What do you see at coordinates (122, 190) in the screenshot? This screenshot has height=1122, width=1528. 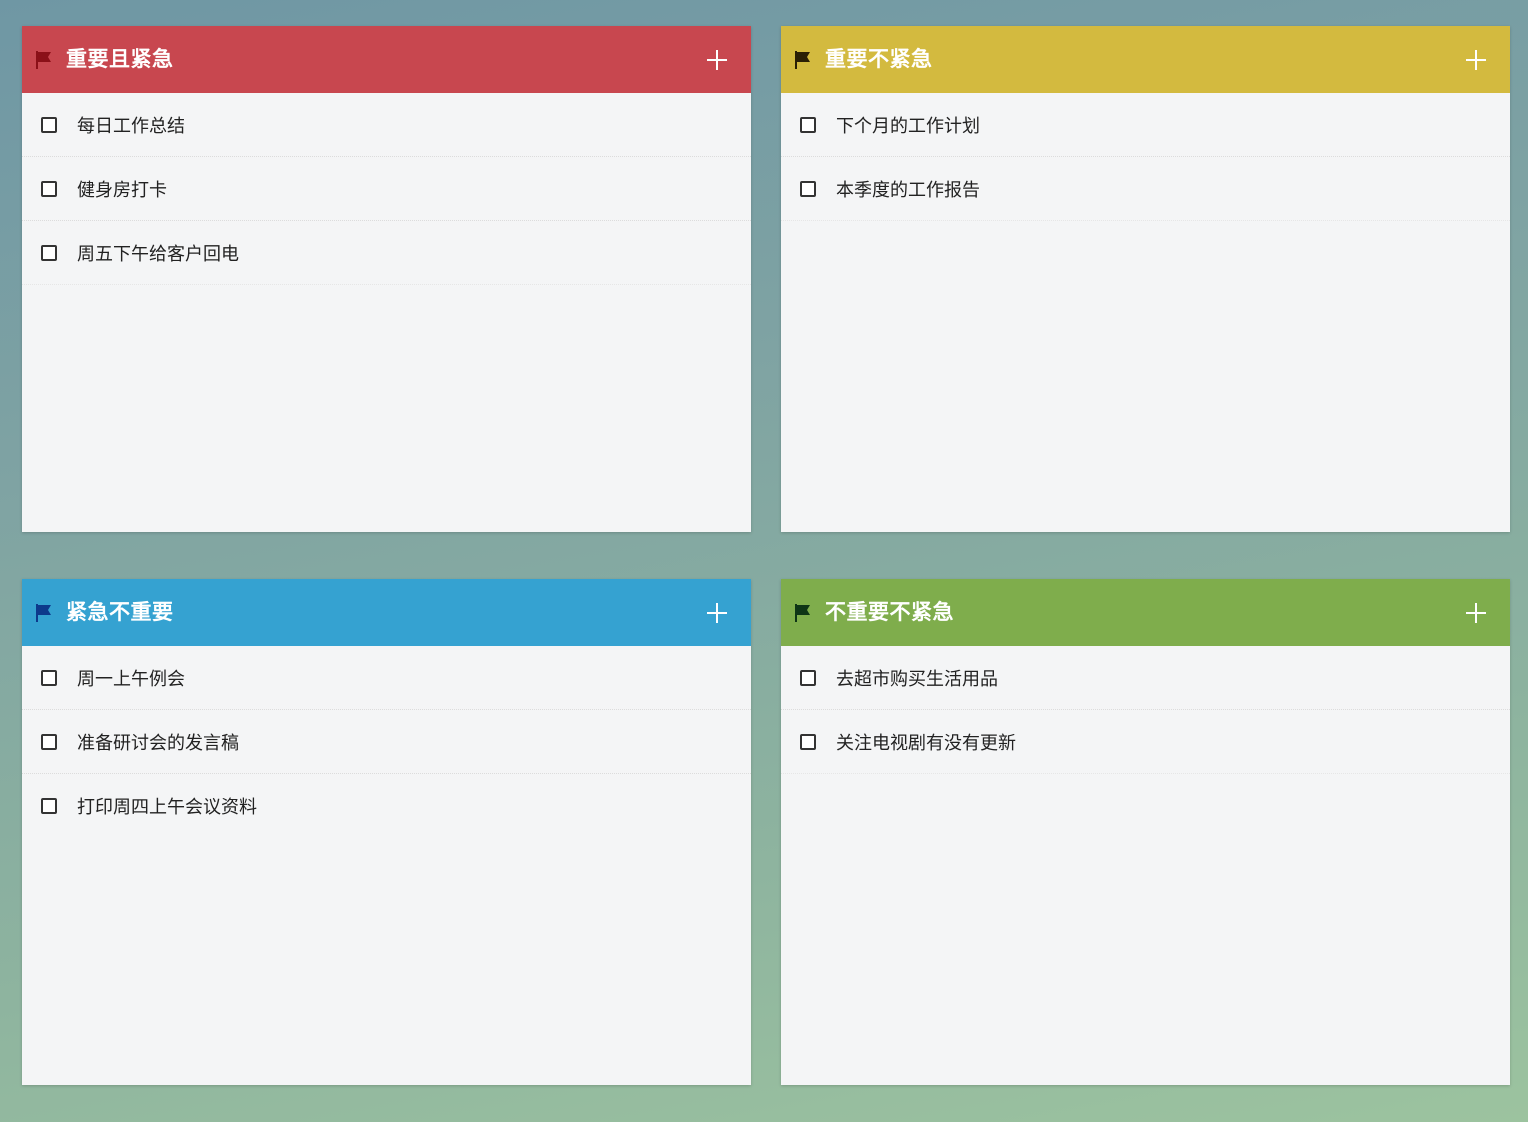 I see `task-label: 健身房打卡` at bounding box center [122, 190].